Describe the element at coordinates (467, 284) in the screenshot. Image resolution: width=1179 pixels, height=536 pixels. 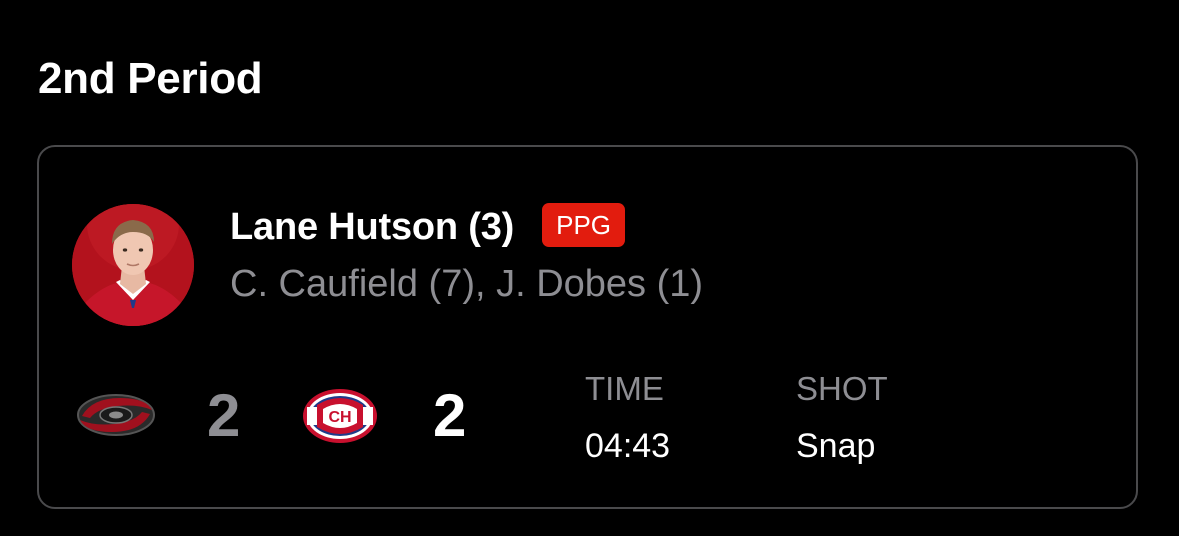
I see `assists-text: C. Caufield (7), J. Dobes (1)` at that location.